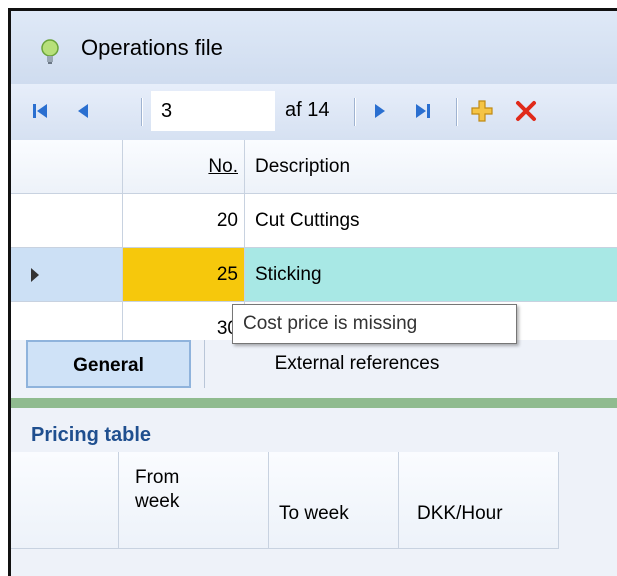 This screenshot has height=576, width=617. I want to click on validation-tooltip: Cost price is missing, so click(374, 324).